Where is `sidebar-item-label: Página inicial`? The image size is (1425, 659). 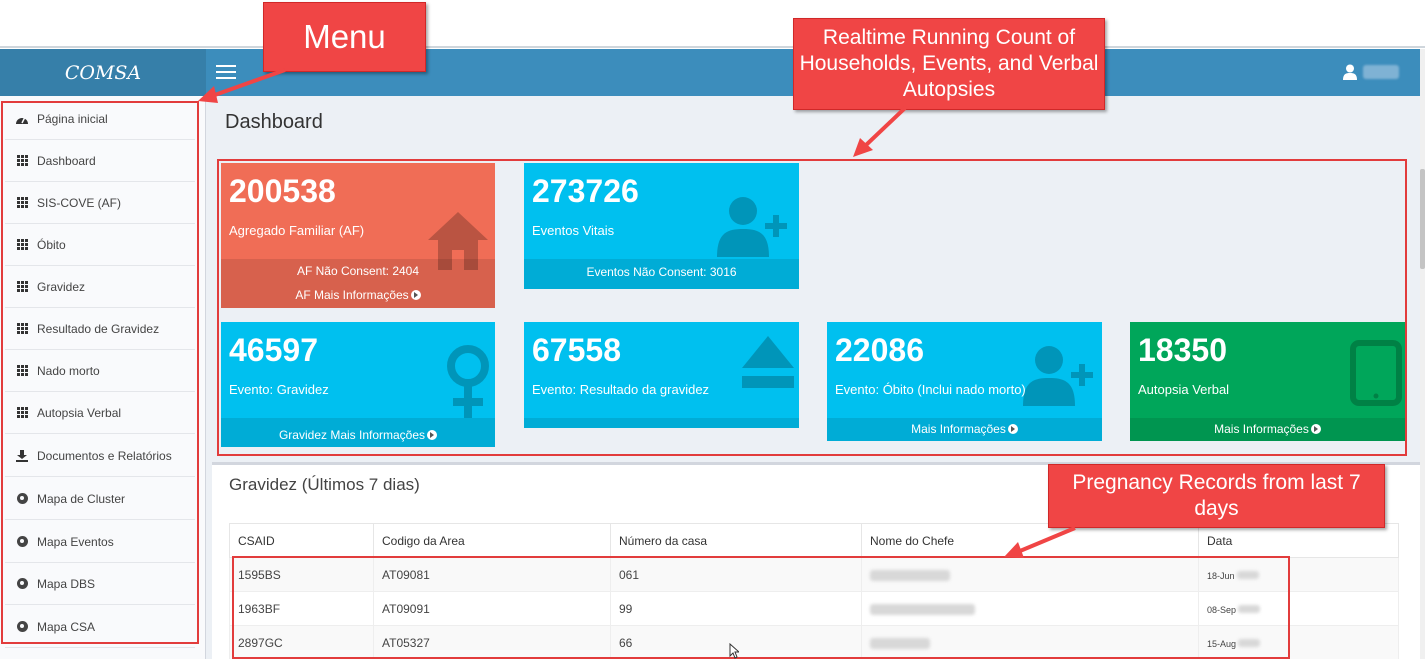 sidebar-item-label: Página inicial is located at coordinates (72, 118).